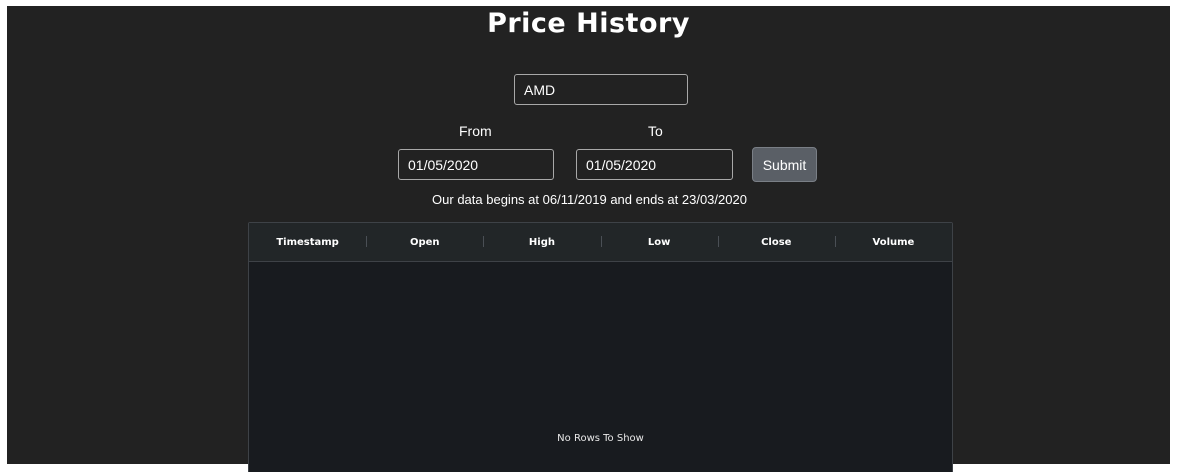 This screenshot has height=472, width=1179. I want to click on column-header-high: High, so click(541, 242).